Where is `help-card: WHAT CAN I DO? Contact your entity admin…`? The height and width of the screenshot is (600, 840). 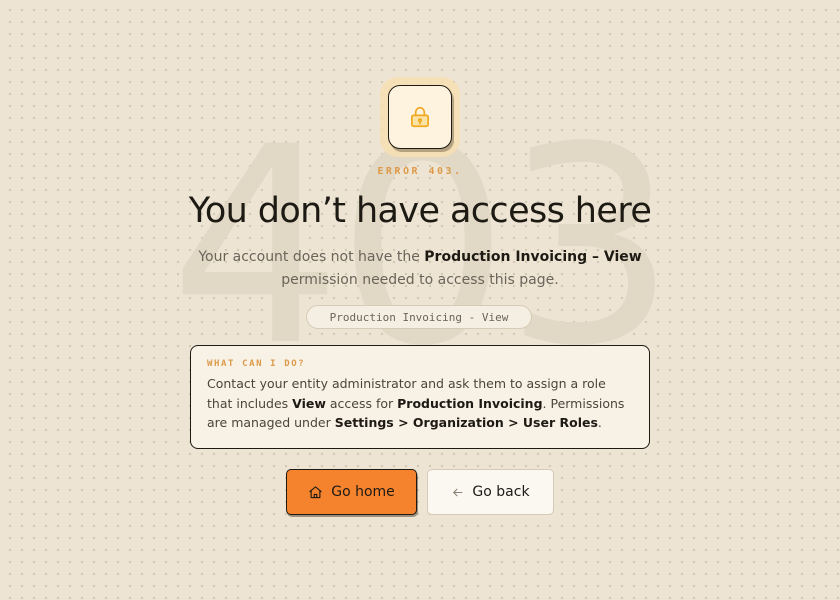
help-card: WHAT CAN I DO? Contact your entity admin… is located at coordinates (420, 397).